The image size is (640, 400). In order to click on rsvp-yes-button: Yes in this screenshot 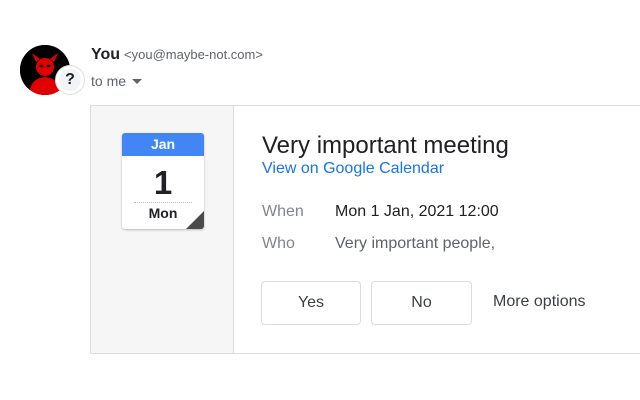, I will do `click(311, 303)`.